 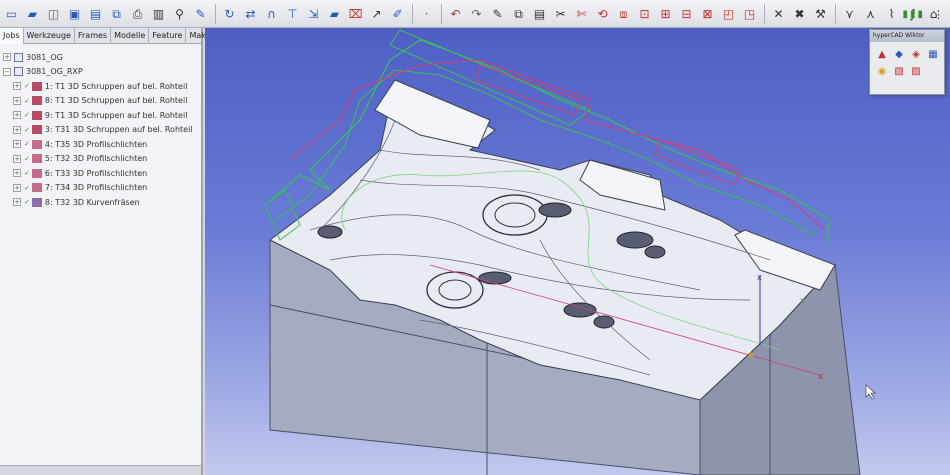 What do you see at coordinates (821, 377) in the screenshot?
I see `axis-x-marker: x` at bounding box center [821, 377].